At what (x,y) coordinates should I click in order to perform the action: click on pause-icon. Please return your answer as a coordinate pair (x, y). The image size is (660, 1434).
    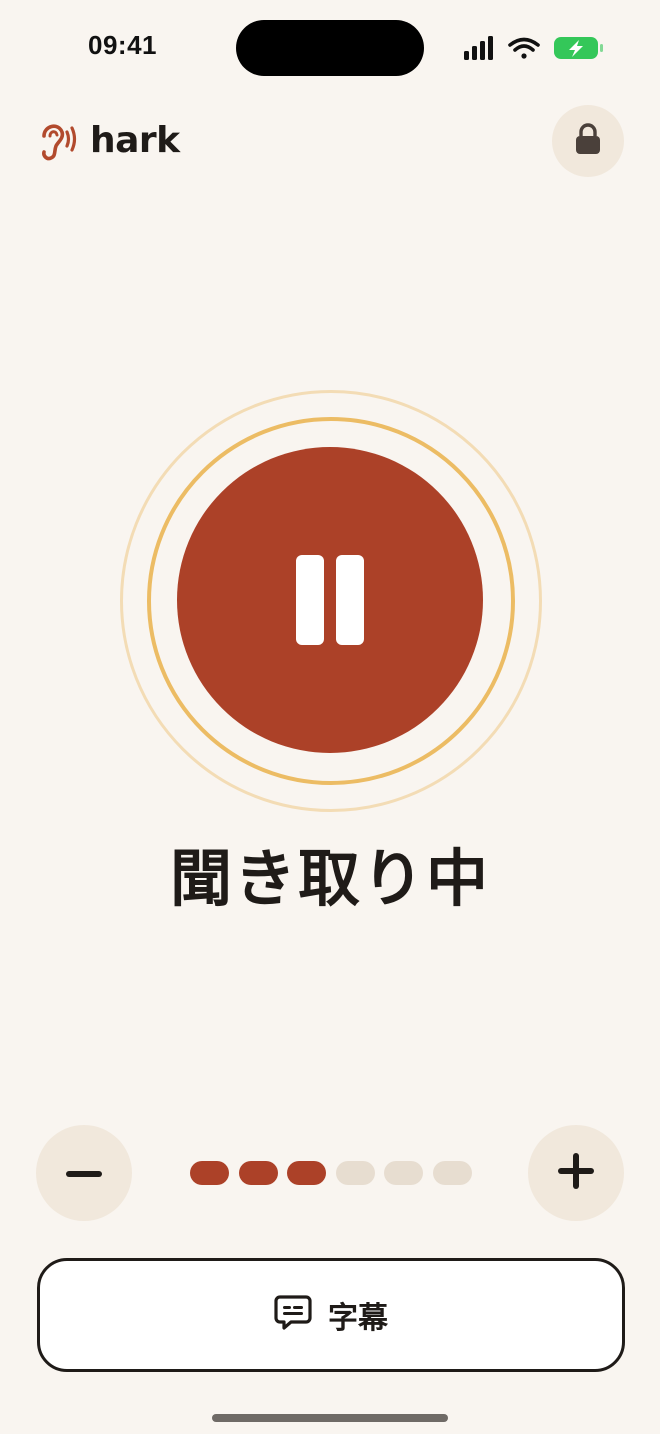
    Looking at the image, I should click on (330, 600).